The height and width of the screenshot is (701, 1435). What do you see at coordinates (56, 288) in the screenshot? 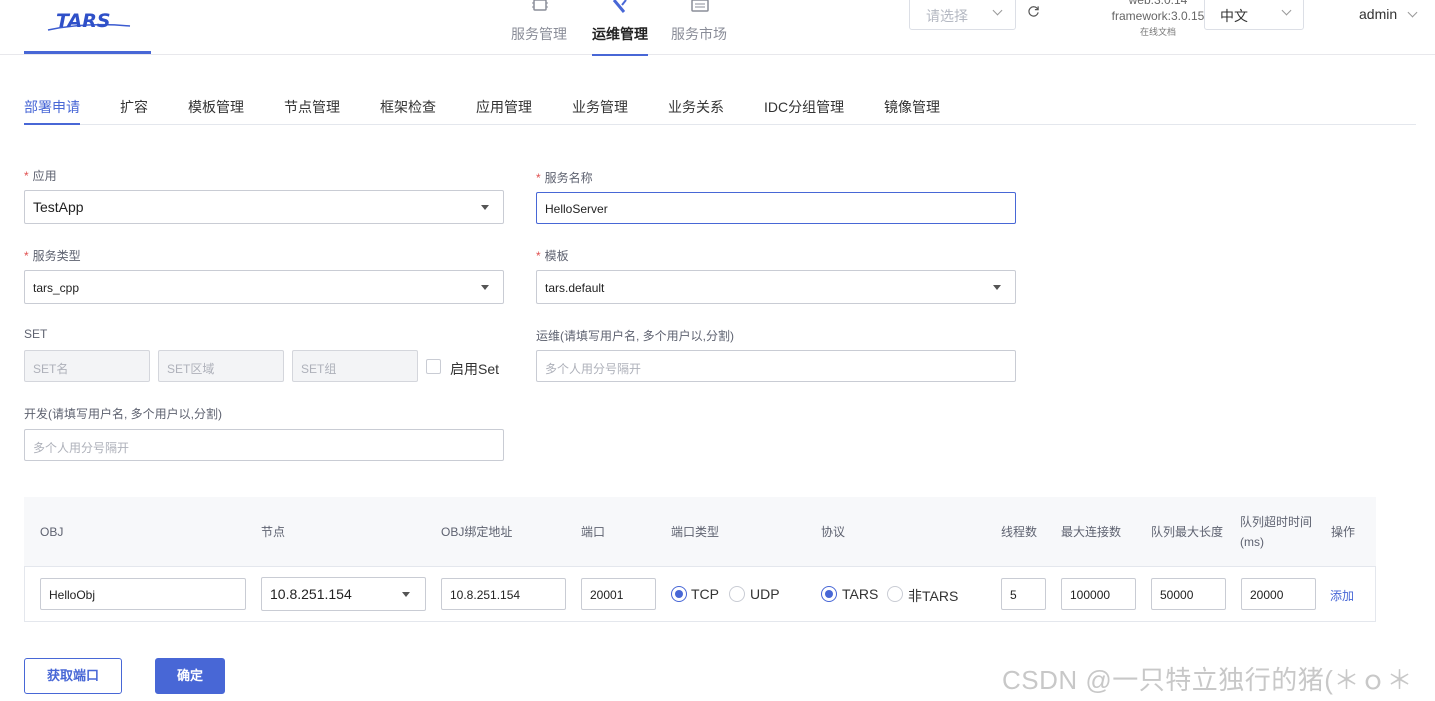
I see `server-type-value: tars_cpp` at bounding box center [56, 288].